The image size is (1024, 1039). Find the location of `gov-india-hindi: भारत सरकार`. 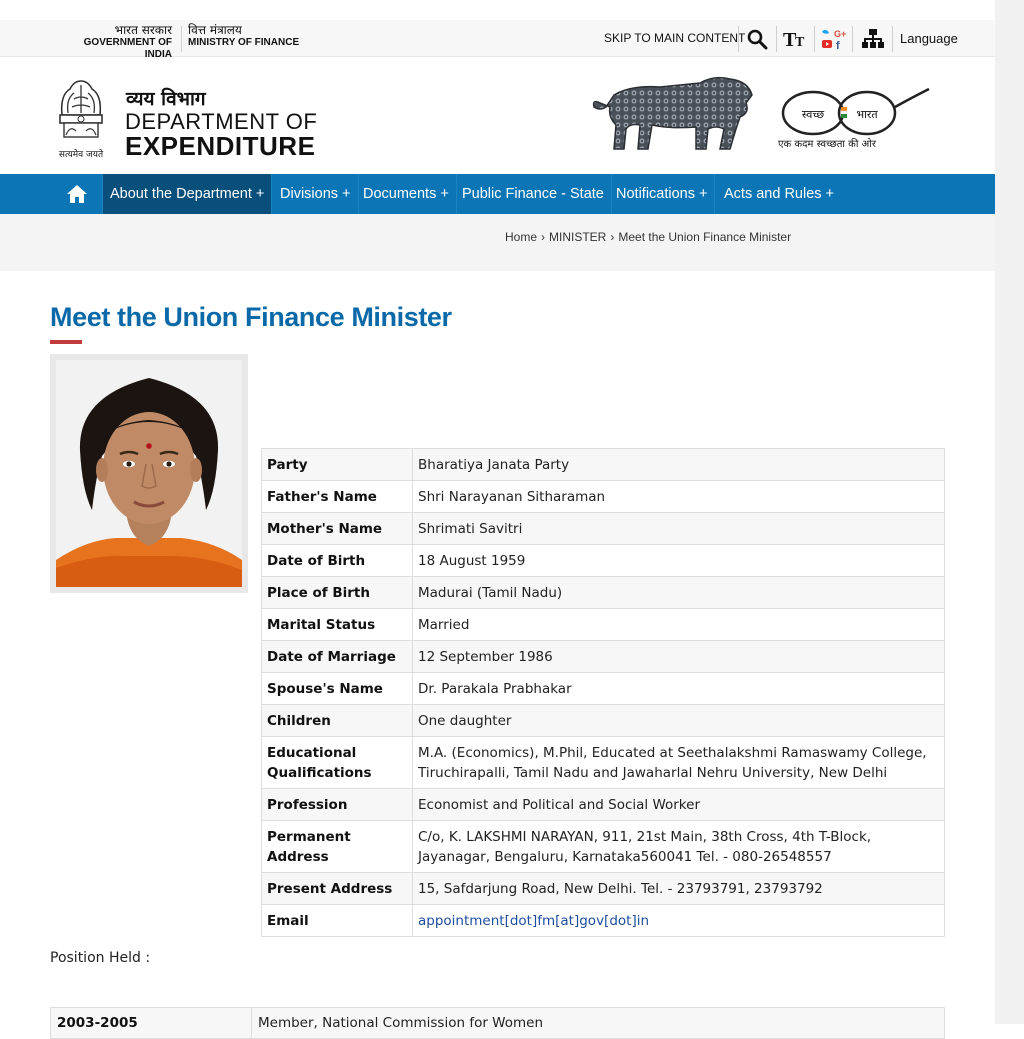

gov-india-hindi: भारत सरकार is located at coordinates (143, 30).